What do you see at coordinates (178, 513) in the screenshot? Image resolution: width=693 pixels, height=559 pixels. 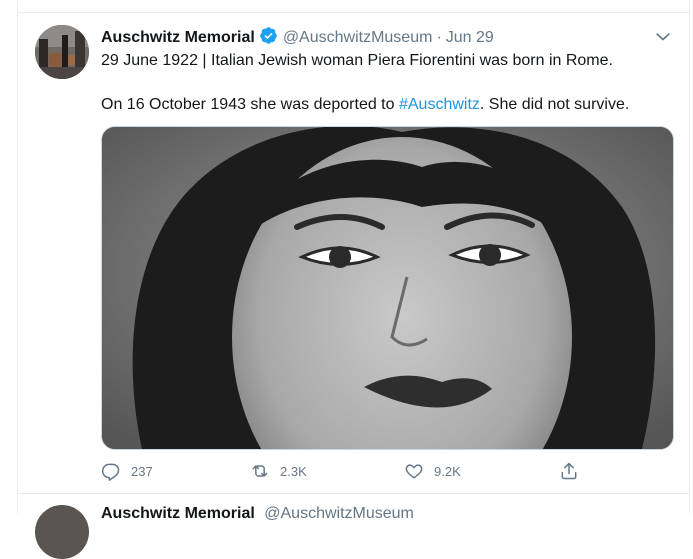 I see `next-tweet-author-name: Auschwitz Memorial` at bounding box center [178, 513].